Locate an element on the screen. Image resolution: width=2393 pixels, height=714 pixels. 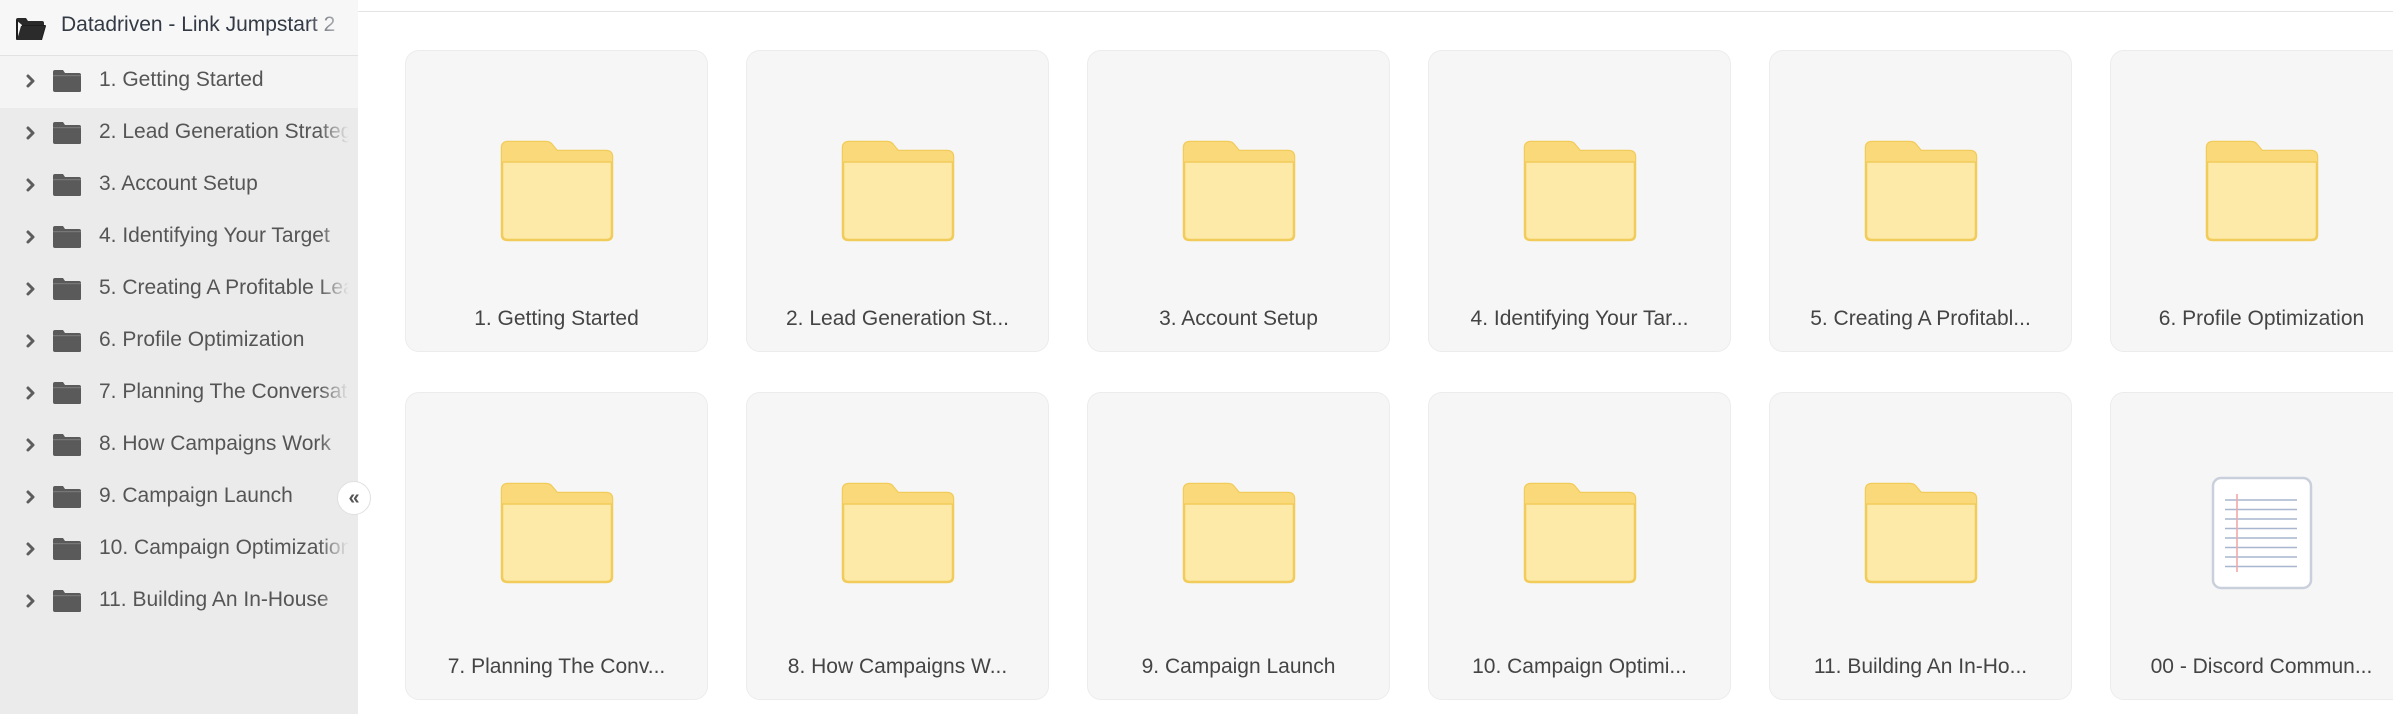
sidebar-folder-item-8: 8. How Campaigns Work is located at coordinates (179, 446).